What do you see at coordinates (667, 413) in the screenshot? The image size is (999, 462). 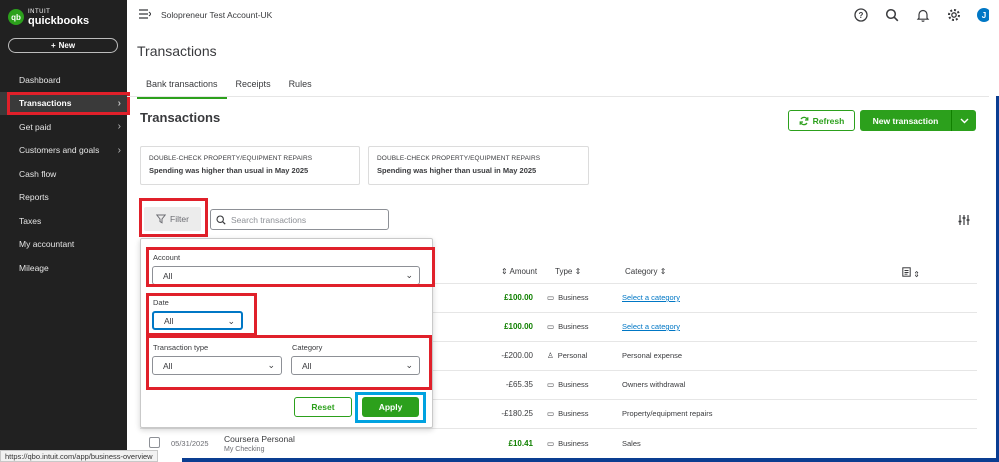 I see `row-category: Property/equipment repairs` at bounding box center [667, 413].